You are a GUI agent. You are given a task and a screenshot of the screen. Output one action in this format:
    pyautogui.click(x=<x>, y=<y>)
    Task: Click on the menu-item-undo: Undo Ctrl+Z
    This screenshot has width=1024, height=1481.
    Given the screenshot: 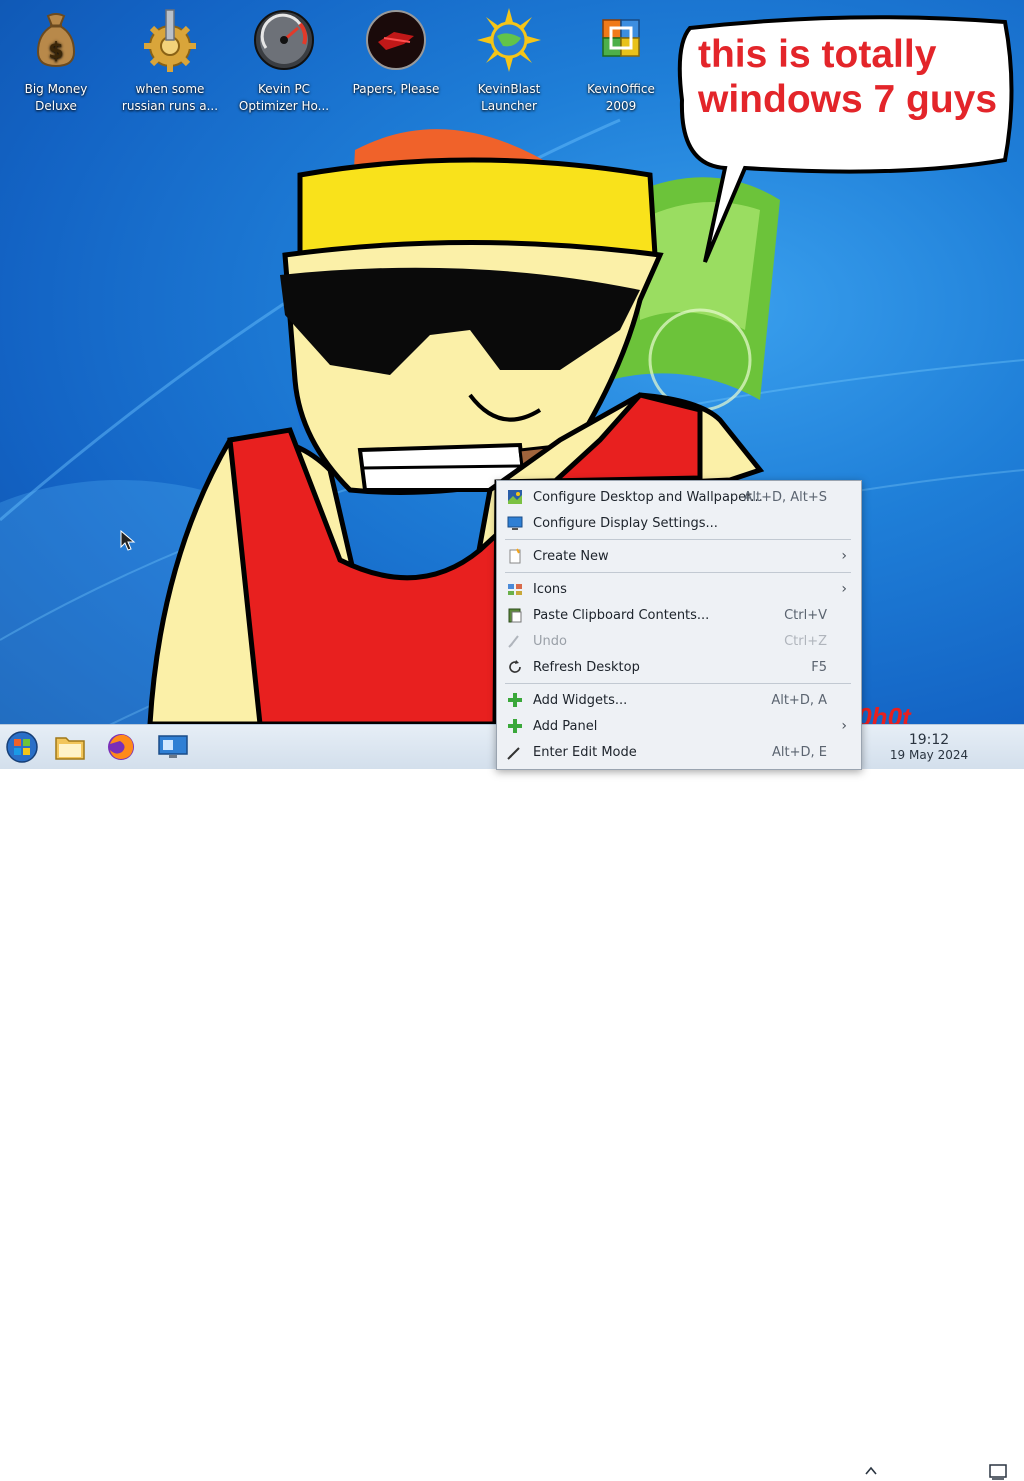 What is the action you would take?
    pyautogui.click(x=679, y=641)
    